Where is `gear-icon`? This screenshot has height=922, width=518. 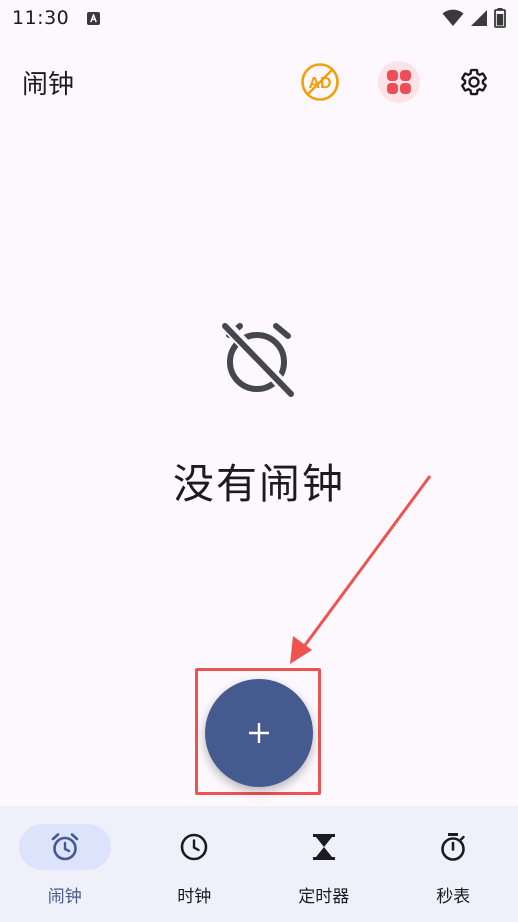 gear-icon is located at coordinates (474, 82).